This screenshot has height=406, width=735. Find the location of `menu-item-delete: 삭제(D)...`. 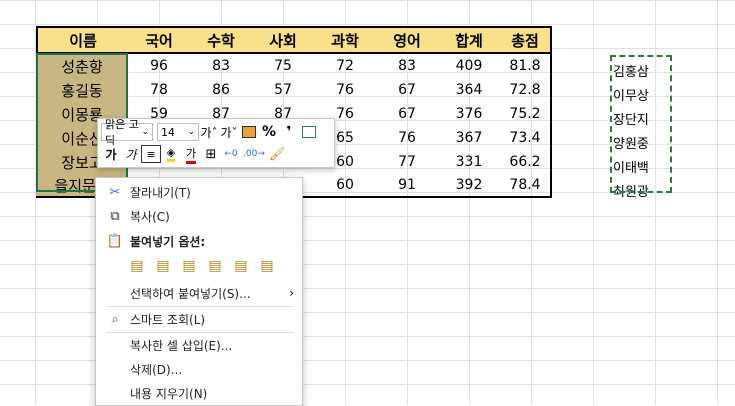

menu-item-delete: 삭제(D)... is located at coordinates (199, 369).